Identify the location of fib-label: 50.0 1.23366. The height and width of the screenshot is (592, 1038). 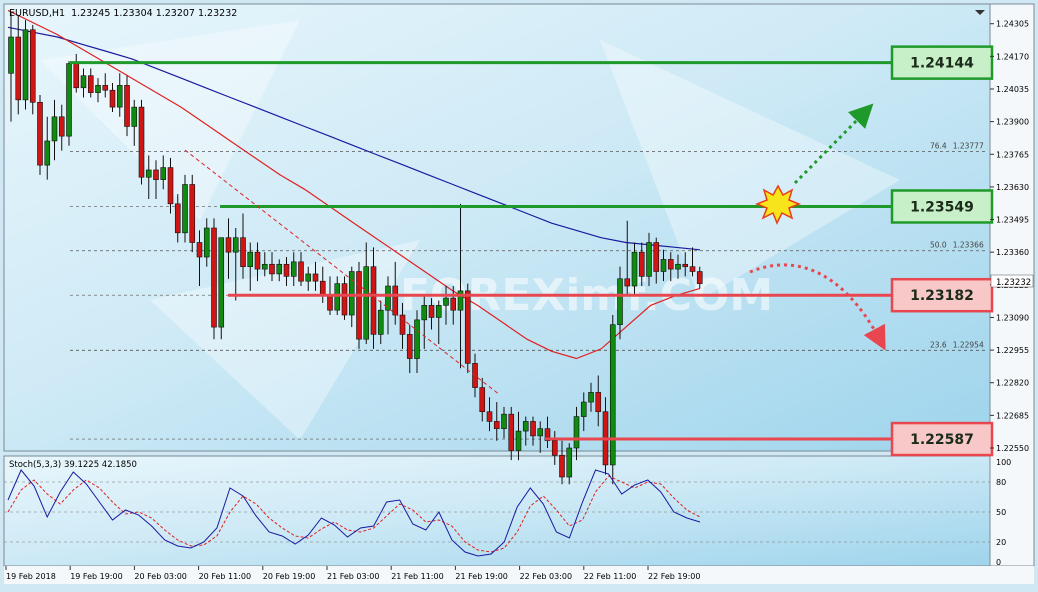
(957, 245).